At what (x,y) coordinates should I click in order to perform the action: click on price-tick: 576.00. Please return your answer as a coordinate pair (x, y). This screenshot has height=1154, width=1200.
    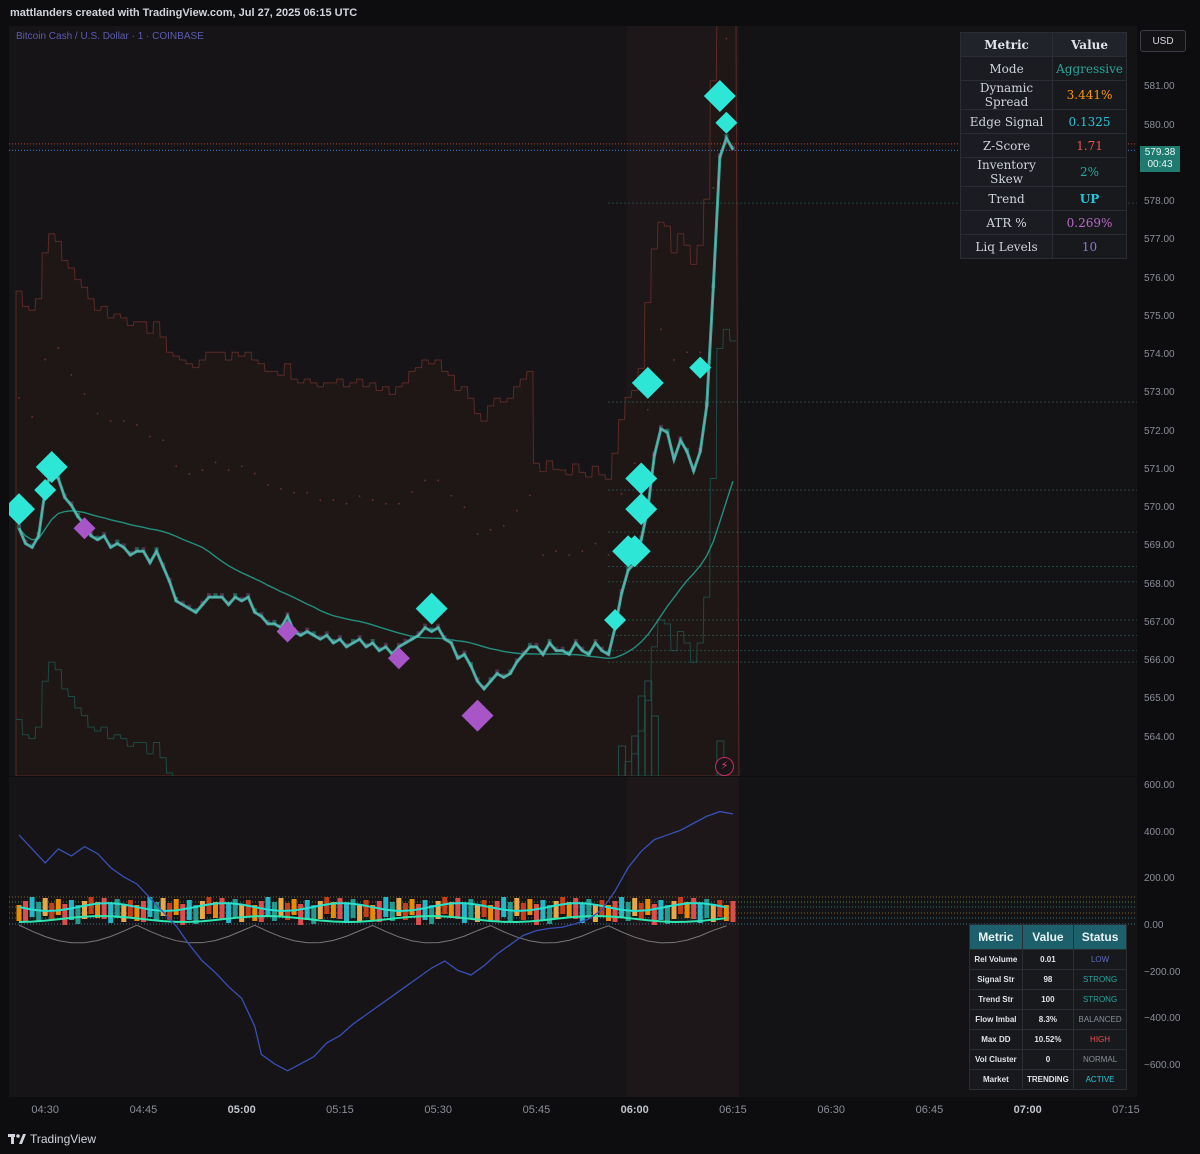
    Looking at the image, I should click on (1159, 278).